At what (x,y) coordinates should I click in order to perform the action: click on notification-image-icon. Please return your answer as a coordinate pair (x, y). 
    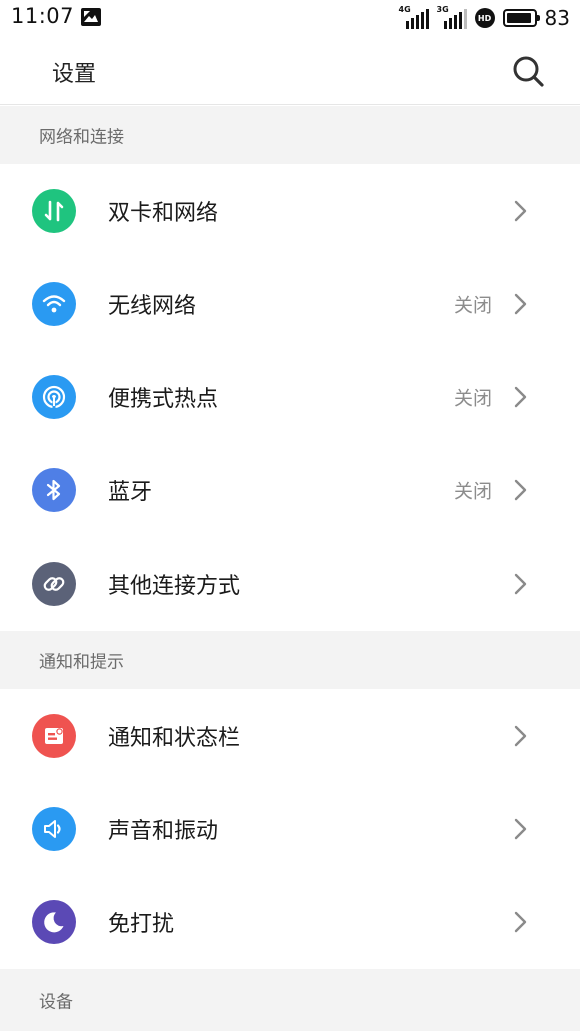
    Looking at the image, I should click on (91, 17).